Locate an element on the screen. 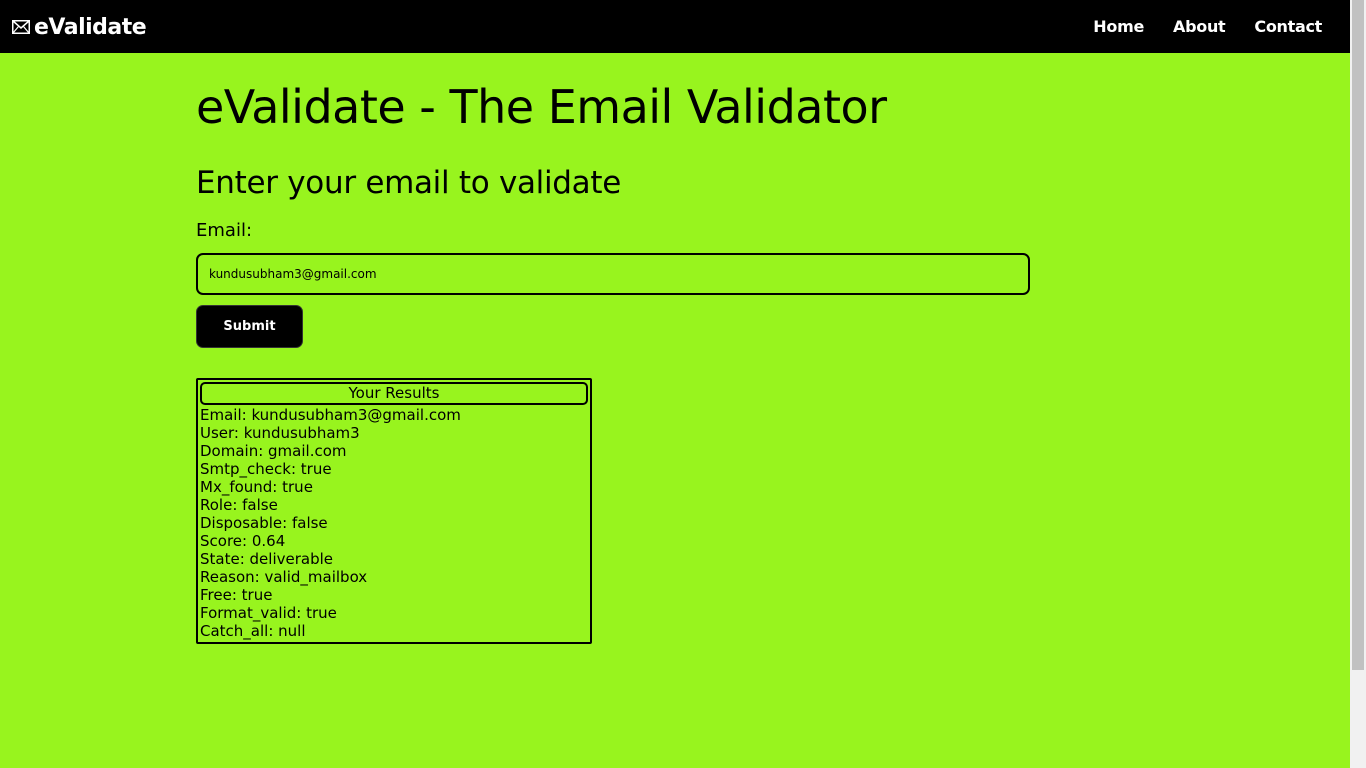 Image resolution: width=1366 pixels, height=768 pixels. result-format-valid: Format_valid: true is located at coordinates (268, 613).